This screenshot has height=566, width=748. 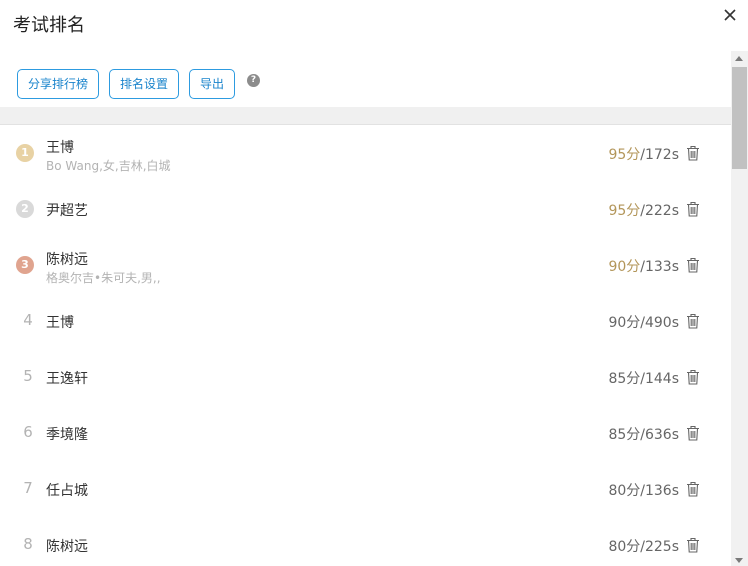 What do you see at coordinates (739, 58) in the screenshot?
I see `scroll-up-arrow-icon` at bounding box center [739, 58].